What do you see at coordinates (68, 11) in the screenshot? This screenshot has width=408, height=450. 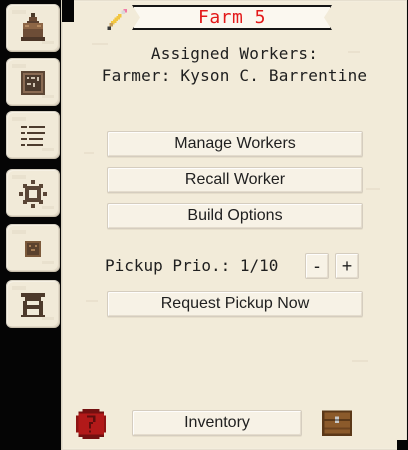 I see `panel-corner-top` at bounding box center [68, 11].